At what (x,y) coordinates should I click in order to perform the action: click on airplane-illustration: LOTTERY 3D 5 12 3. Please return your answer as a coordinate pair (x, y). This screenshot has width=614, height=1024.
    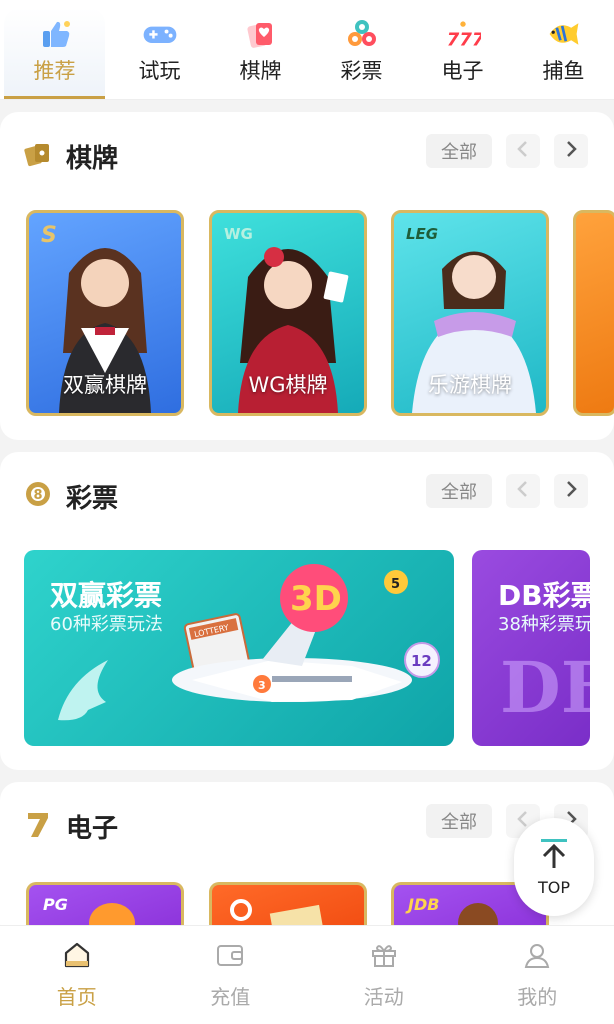
    Looking at the image, I should click on (306, 633).